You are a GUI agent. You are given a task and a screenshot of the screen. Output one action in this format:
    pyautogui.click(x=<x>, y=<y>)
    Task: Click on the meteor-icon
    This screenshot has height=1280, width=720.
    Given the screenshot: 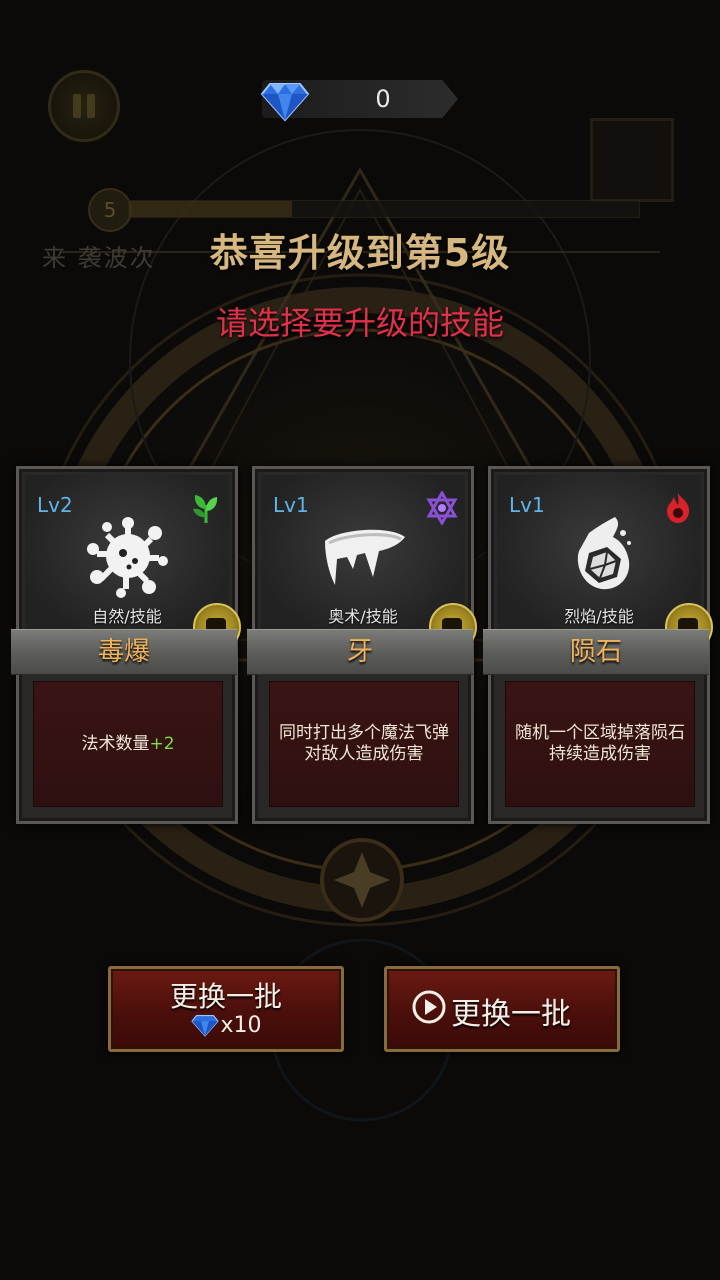 What is the action you would take?
    pyautogui.click(x=604, y=553)
    